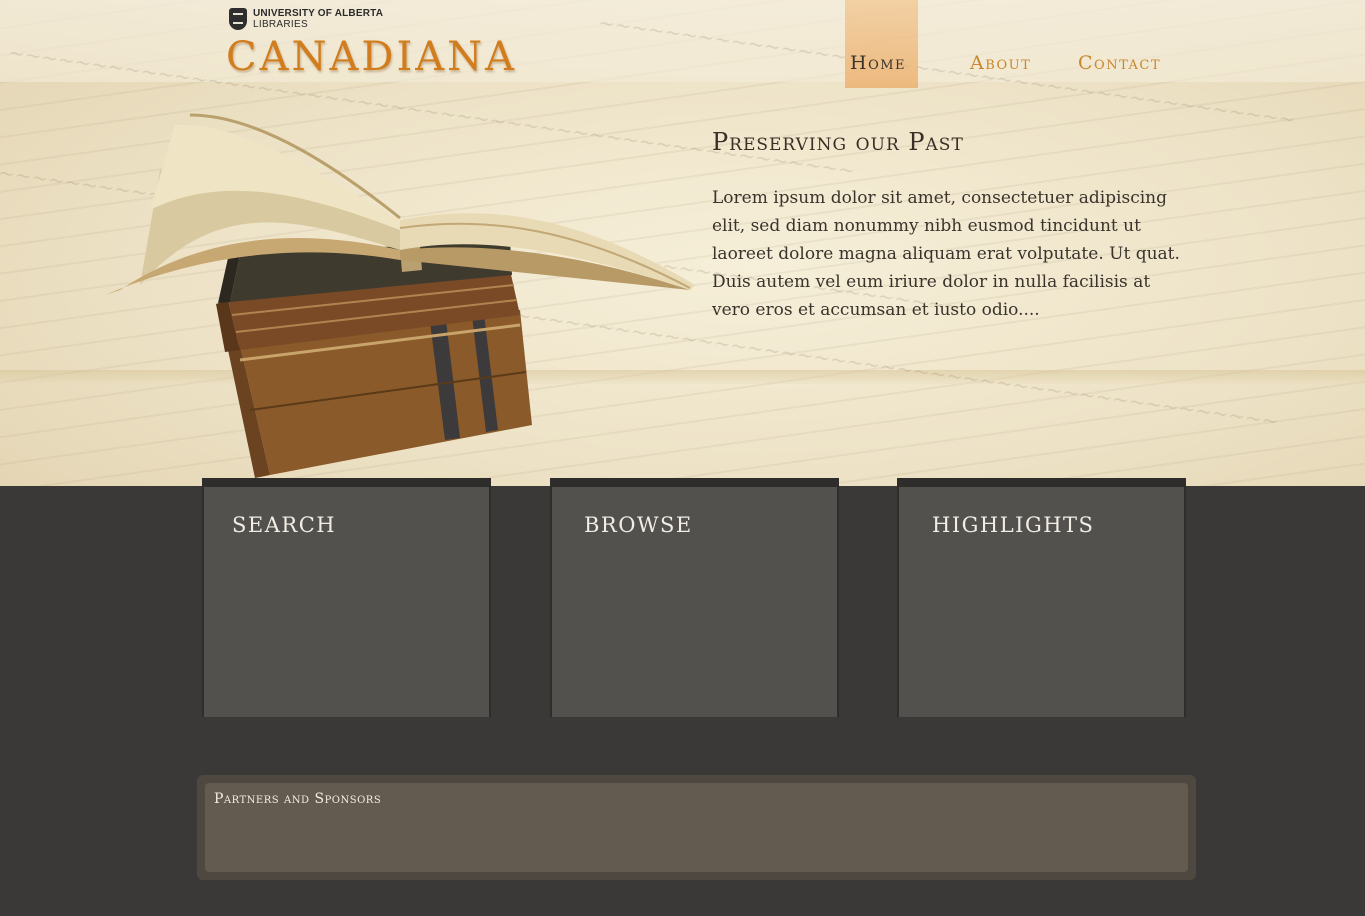 The width and height of the screenshot is (1365, 916). I want to click on institution-logo: UNIVERSITY OF ALBERTA LIBRARIES, so click(306, 19).